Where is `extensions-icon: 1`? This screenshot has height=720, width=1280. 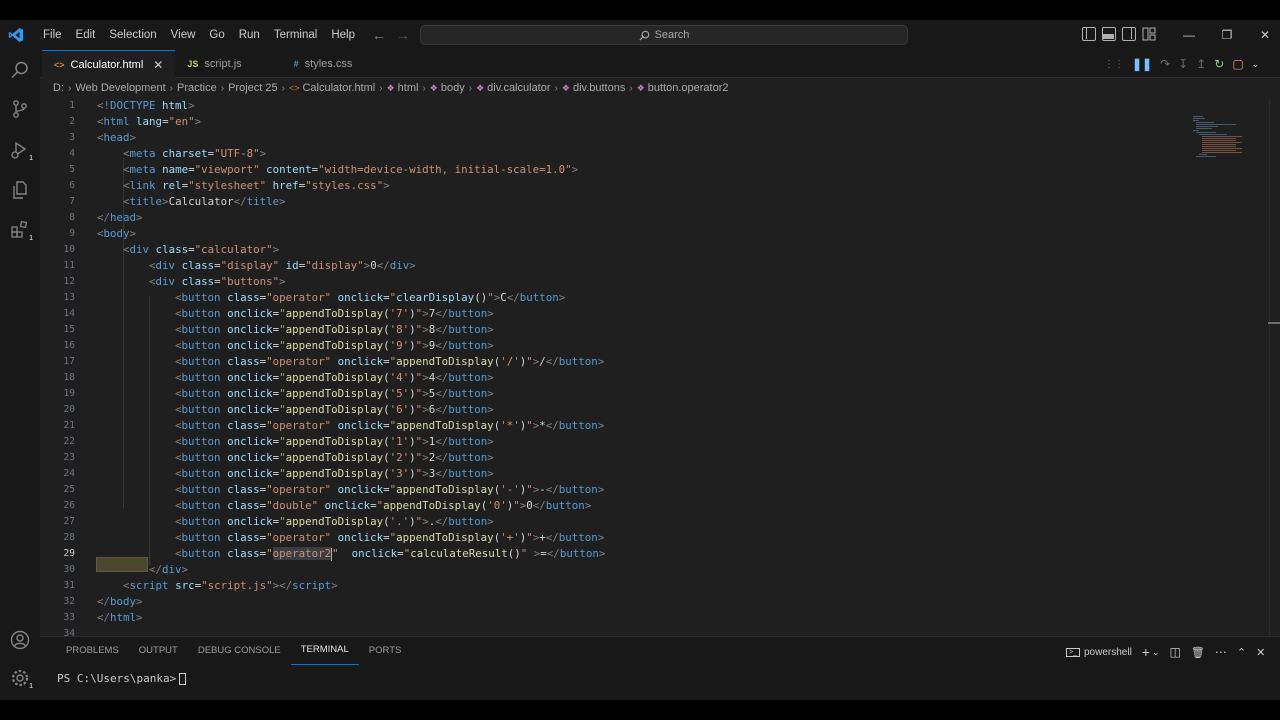
extensions-icon: 1 is located at coordinates (20, 230).